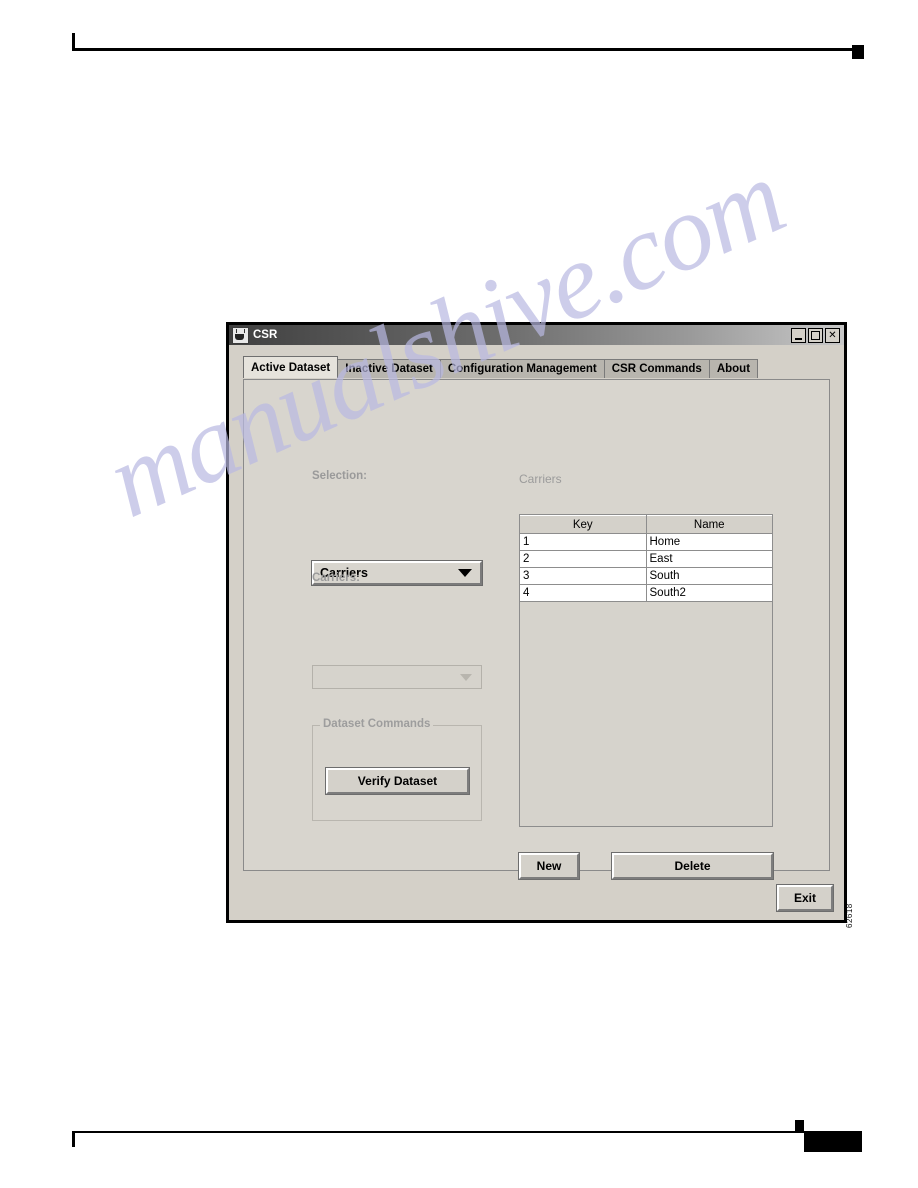 This screenshot has height=1188, width=918. What do you see at coordinates (805, 898) in the screenshot?
I see `exit-button: Exit` at bounding box center [805, 898].